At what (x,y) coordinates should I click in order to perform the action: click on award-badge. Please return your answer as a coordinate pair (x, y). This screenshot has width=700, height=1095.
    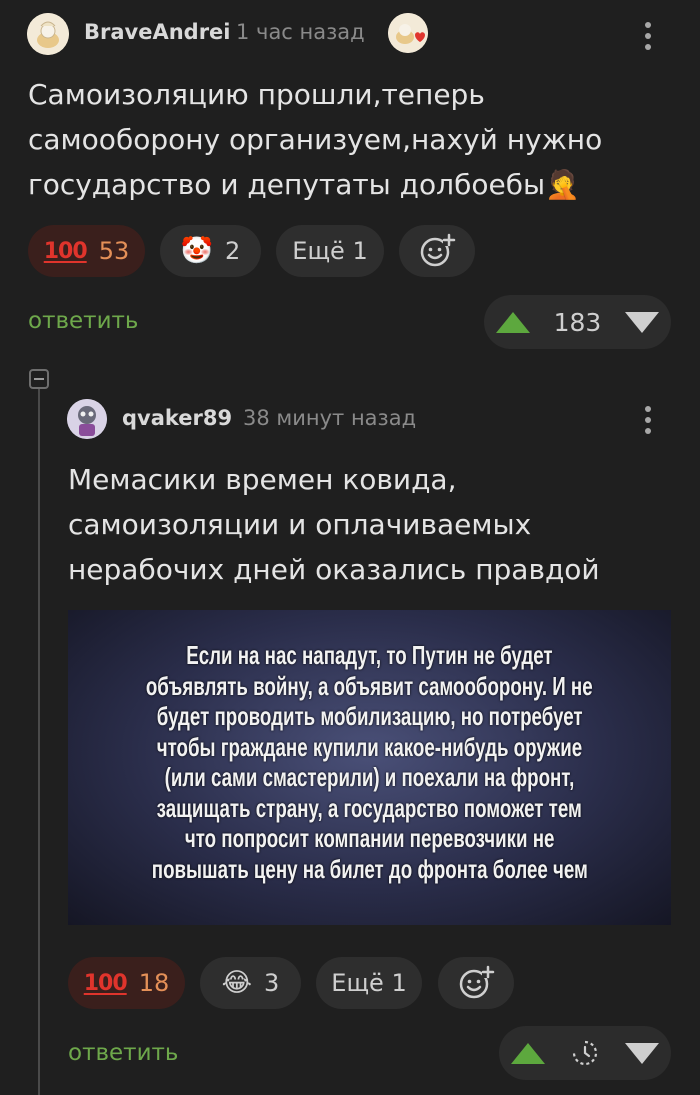
    Looking at the image, I should click on (408, 33).